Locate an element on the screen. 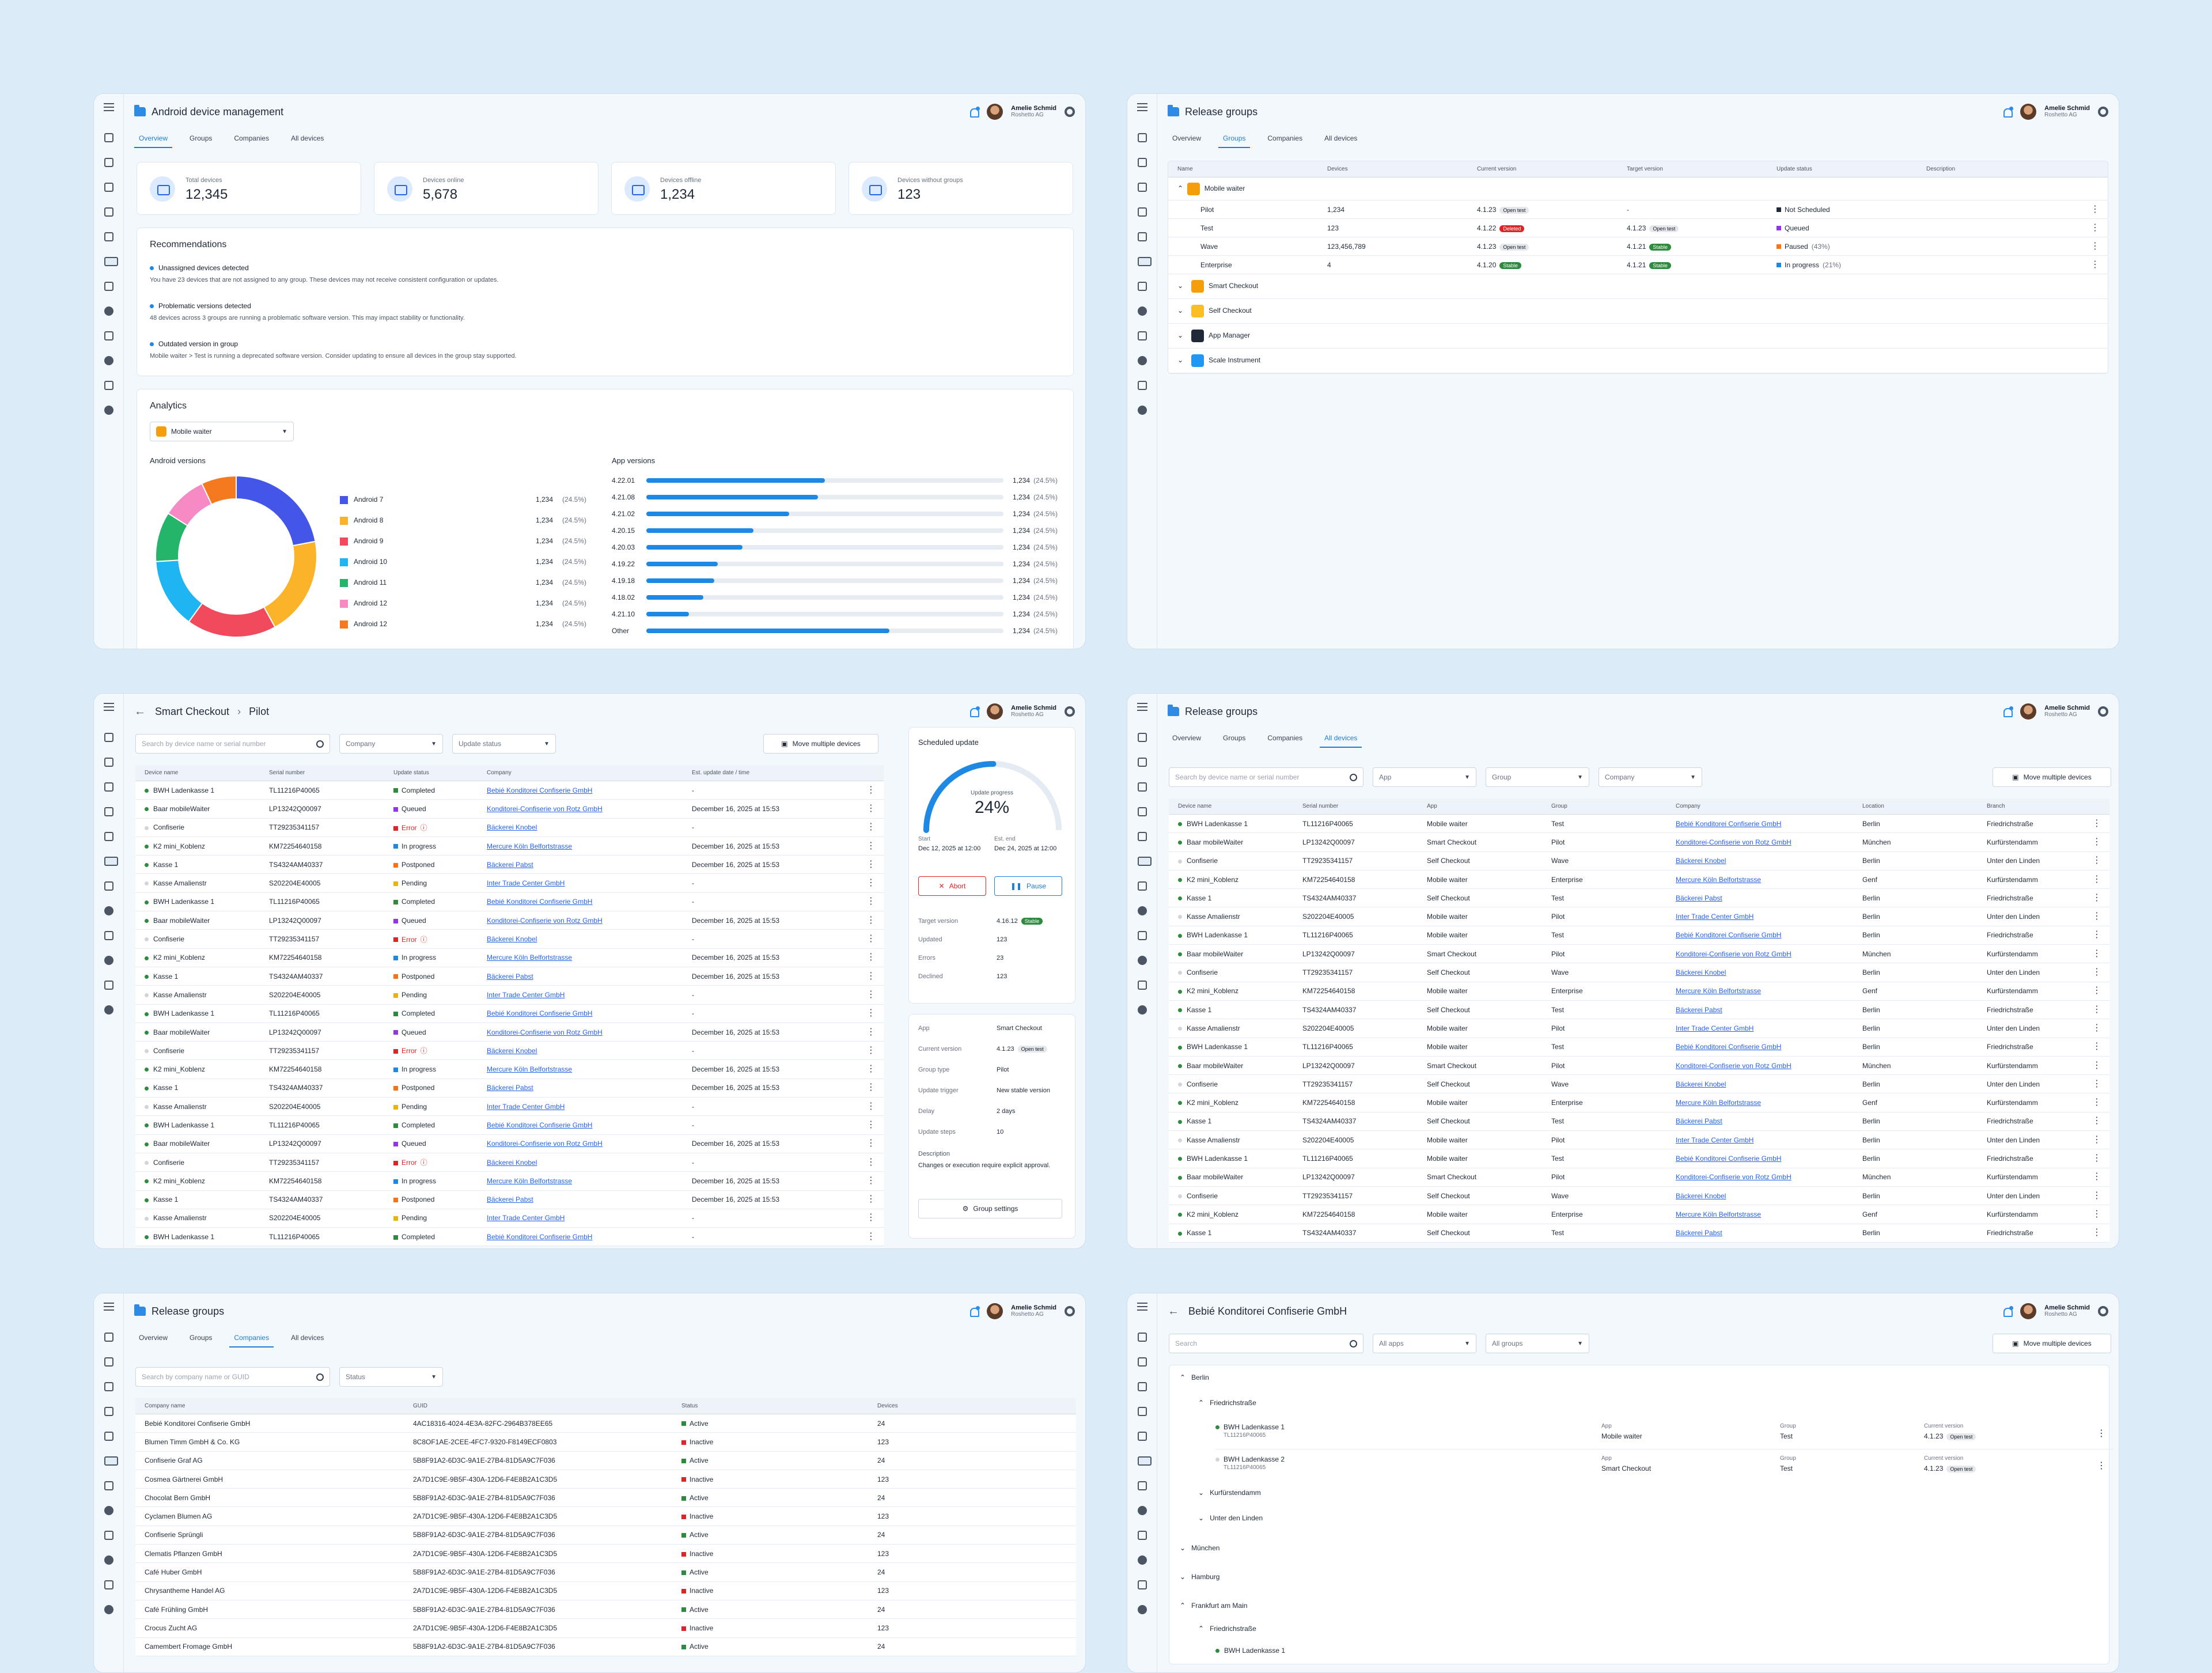 The width and height of the screenshot is (2212, 1673). tab-groups: Groups is located at coordinates (201, 139).